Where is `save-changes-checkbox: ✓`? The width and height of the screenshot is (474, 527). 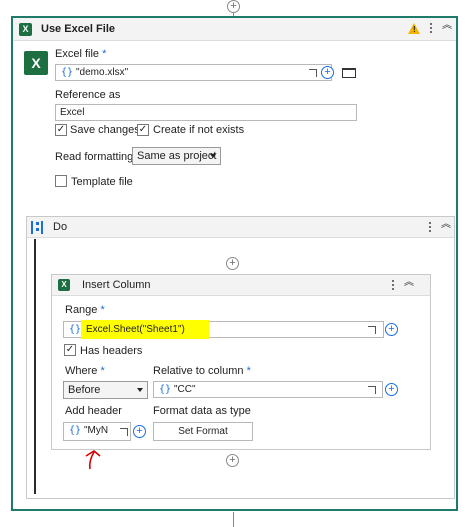 save-changes-checkbox: ✓ is located at coordinates (61, 130).